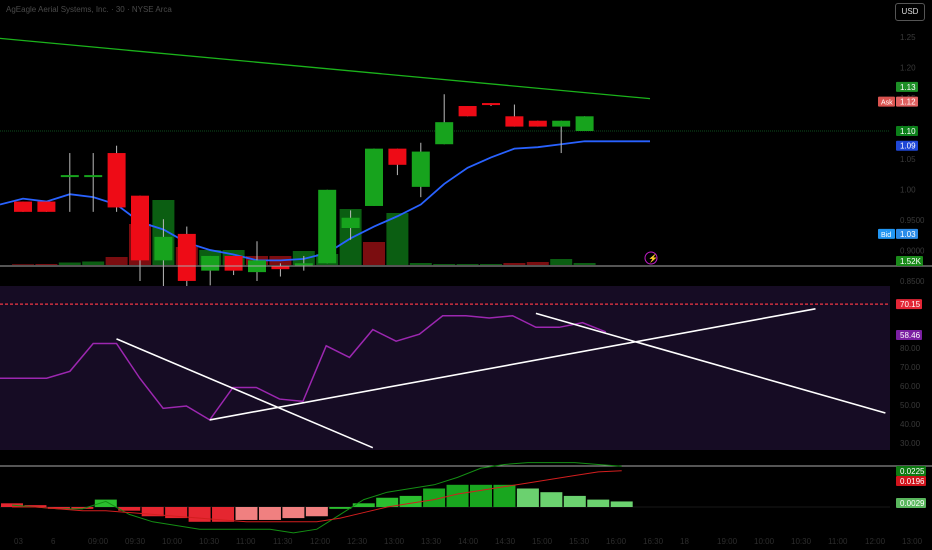  What do you see at coordinates (505, 541) in the screenshot?
I see `time-tick-label: 14:30` at bounding box center [505, 541].